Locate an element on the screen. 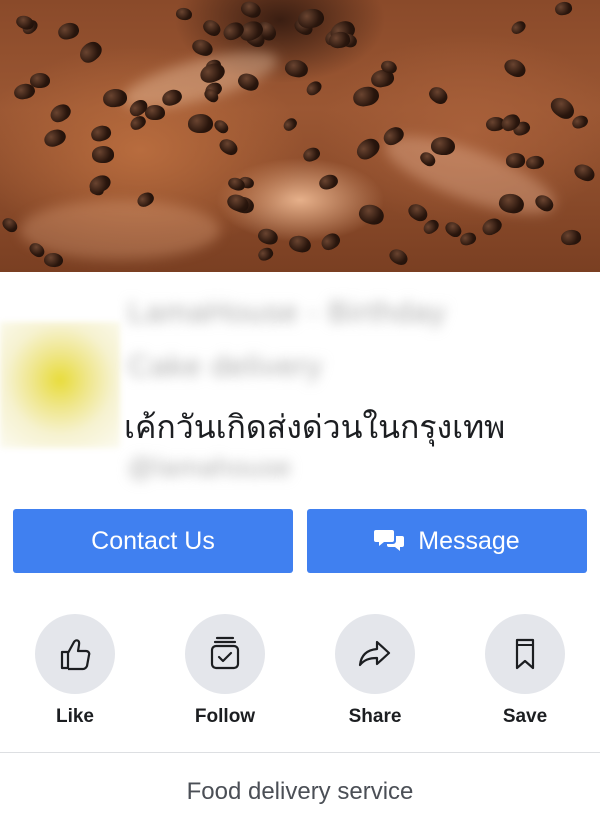 This screenshot has height=822, width=600. share-icon is located at coordinates (374, 653).